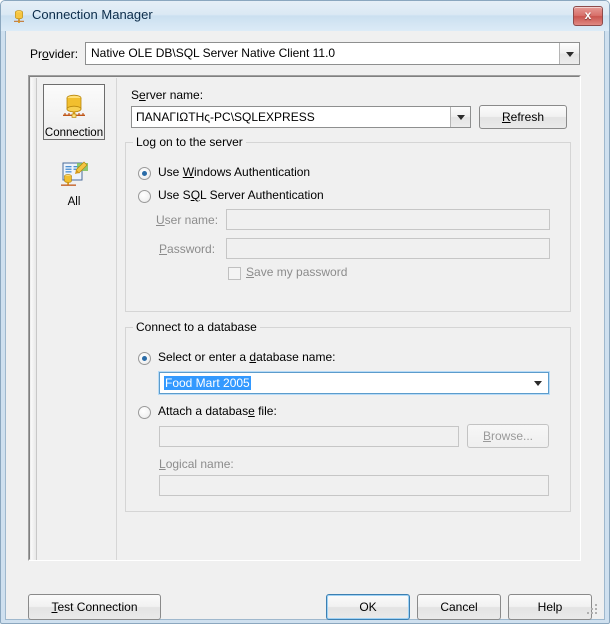 This screenshot has height=624, width=610. I want to click on close-button: x, so click(588, 16).